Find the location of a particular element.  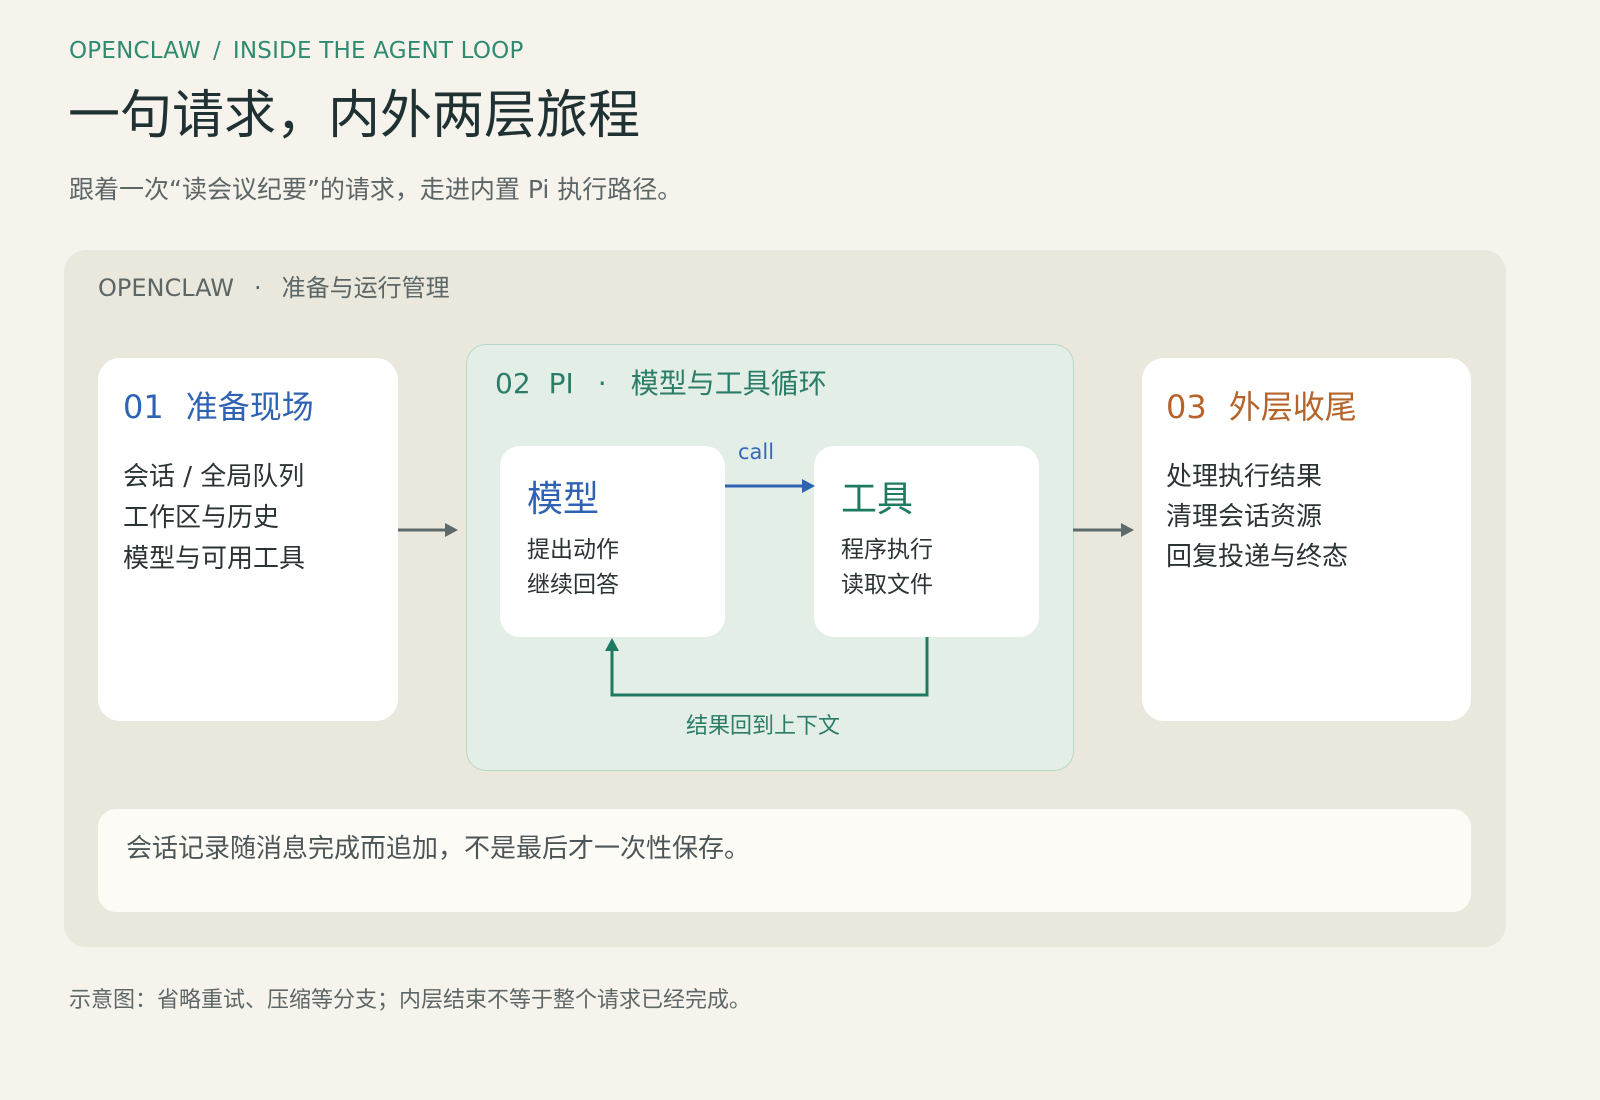

stage-01-lines: 会话 / 全局队列 工作区与历史 模型与可用工具 is located at coordinates (214, 518).